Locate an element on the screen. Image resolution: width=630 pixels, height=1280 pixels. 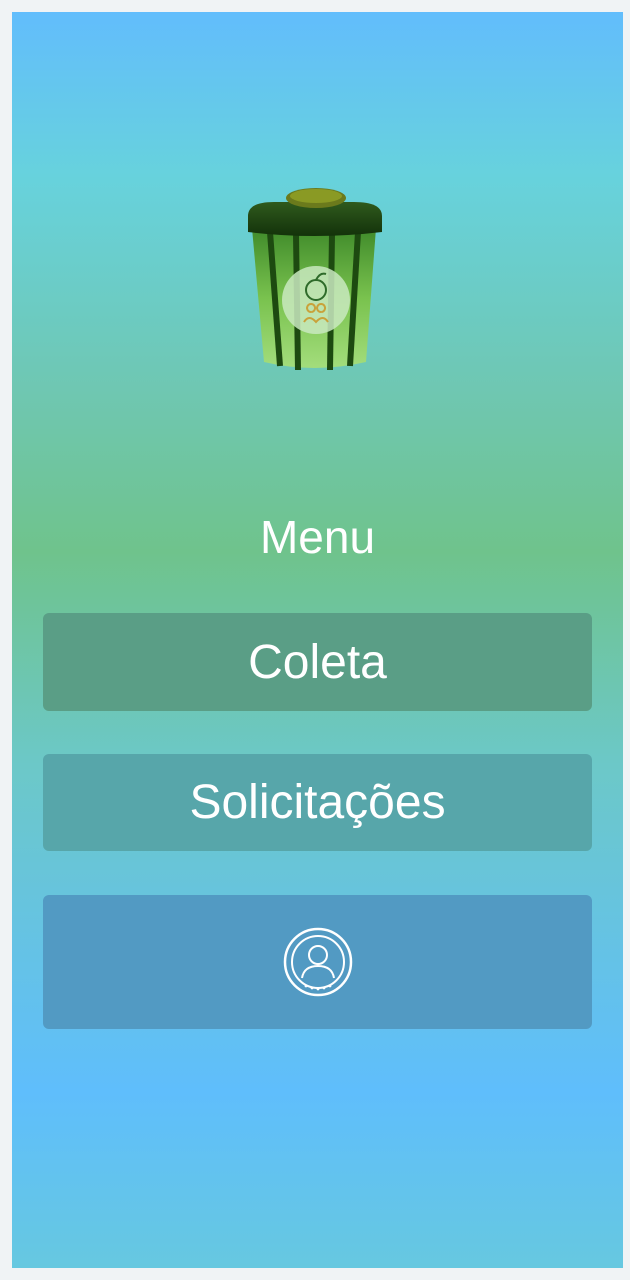
profile-button is located at coordinates (317, 962).